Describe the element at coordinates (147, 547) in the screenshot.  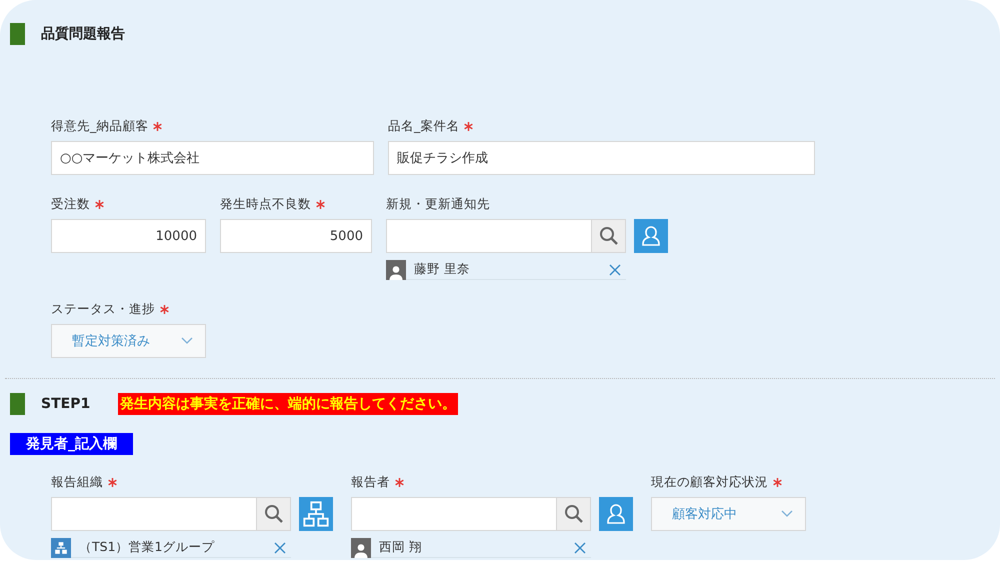
I see `selected-name: （TS1）営業1グループ` at that location.